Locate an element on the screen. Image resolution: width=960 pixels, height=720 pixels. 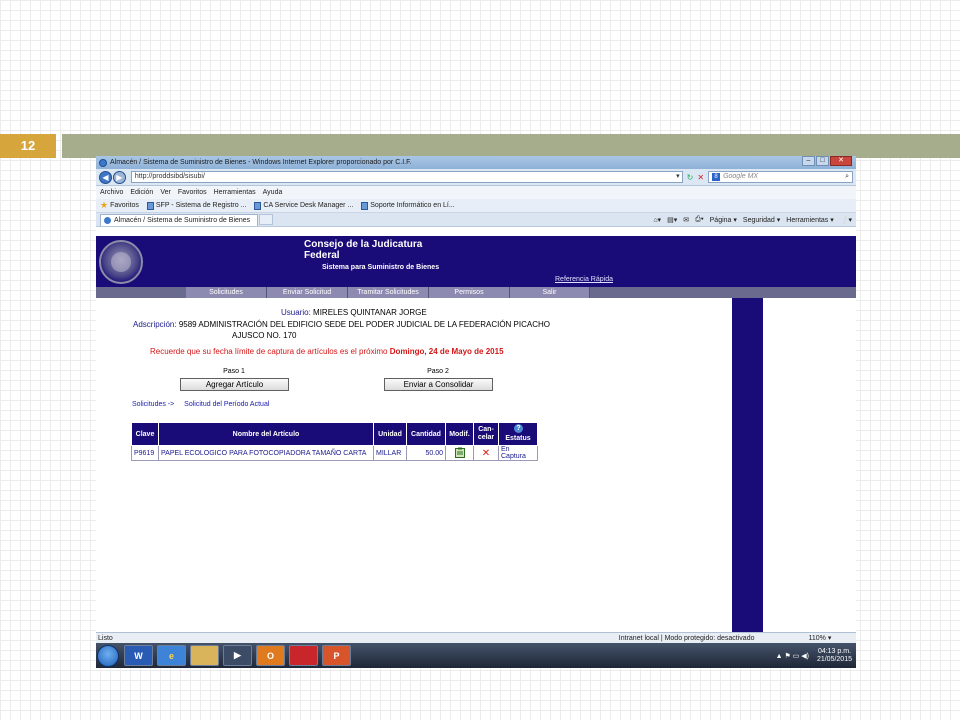
clock: 04:13 p.m. 21/05/2015 is located at coordinates (834, 656).